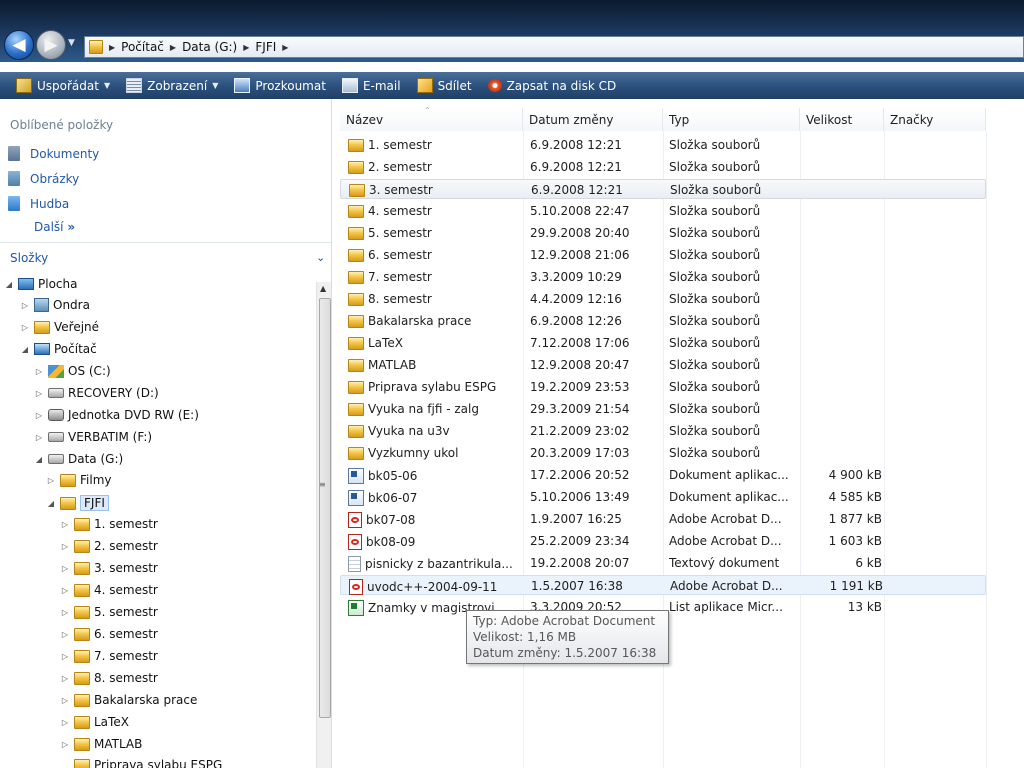 Image resolution: width=1024 pixels, height=768 pixels. I want to click on file-name-cell: Priprava sylabu ESPG, so click(435, 387).